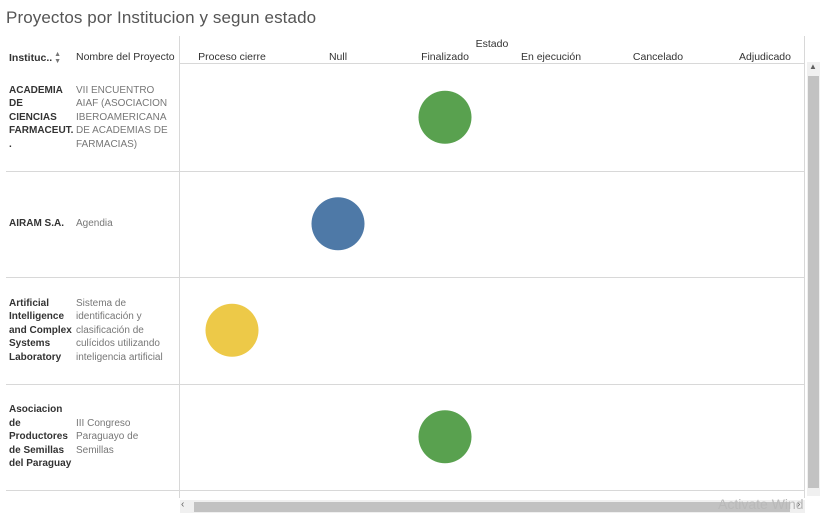  Describe the element at coordinates (813, 66) in the screenshot. I see `scroll-up-arrow-icon: ▲` at that location.